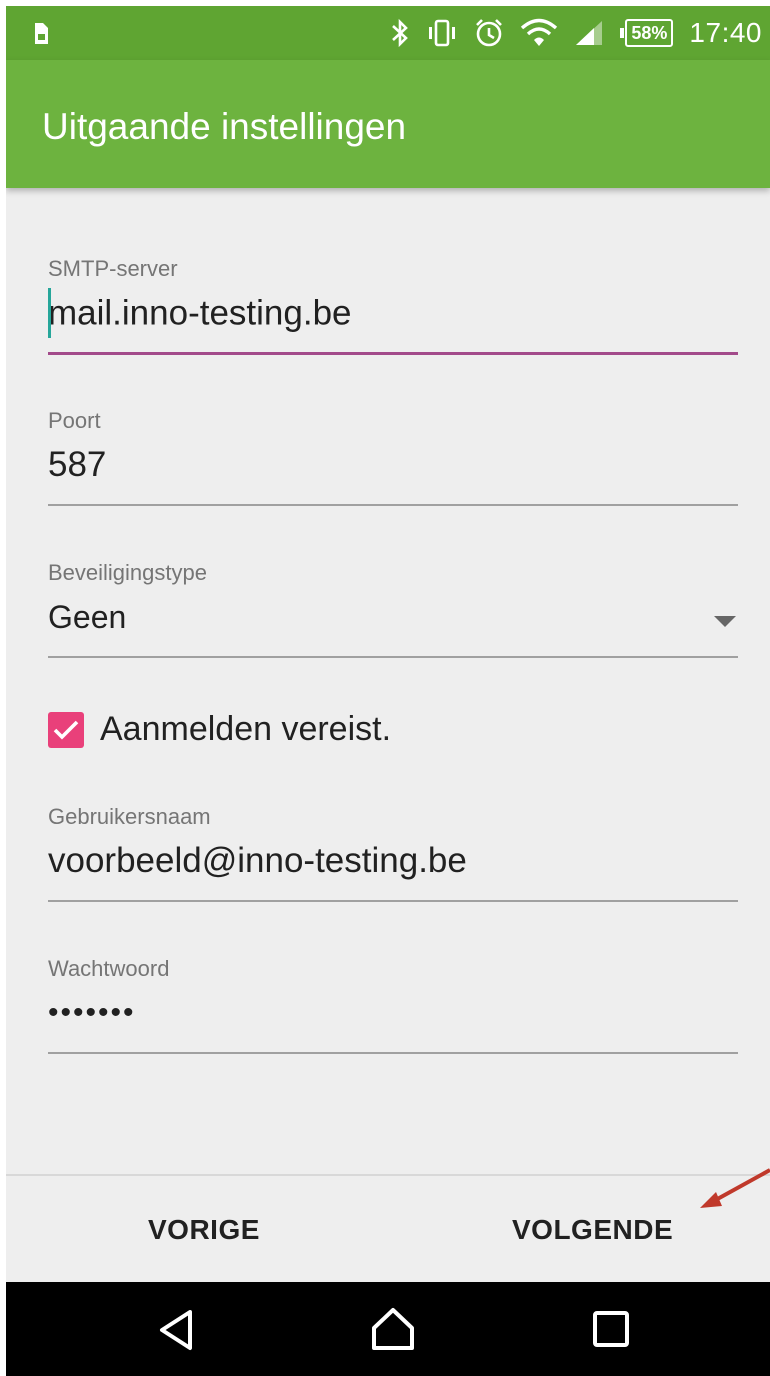  I want to click on password-input: •••••••, so click(393, 1013).